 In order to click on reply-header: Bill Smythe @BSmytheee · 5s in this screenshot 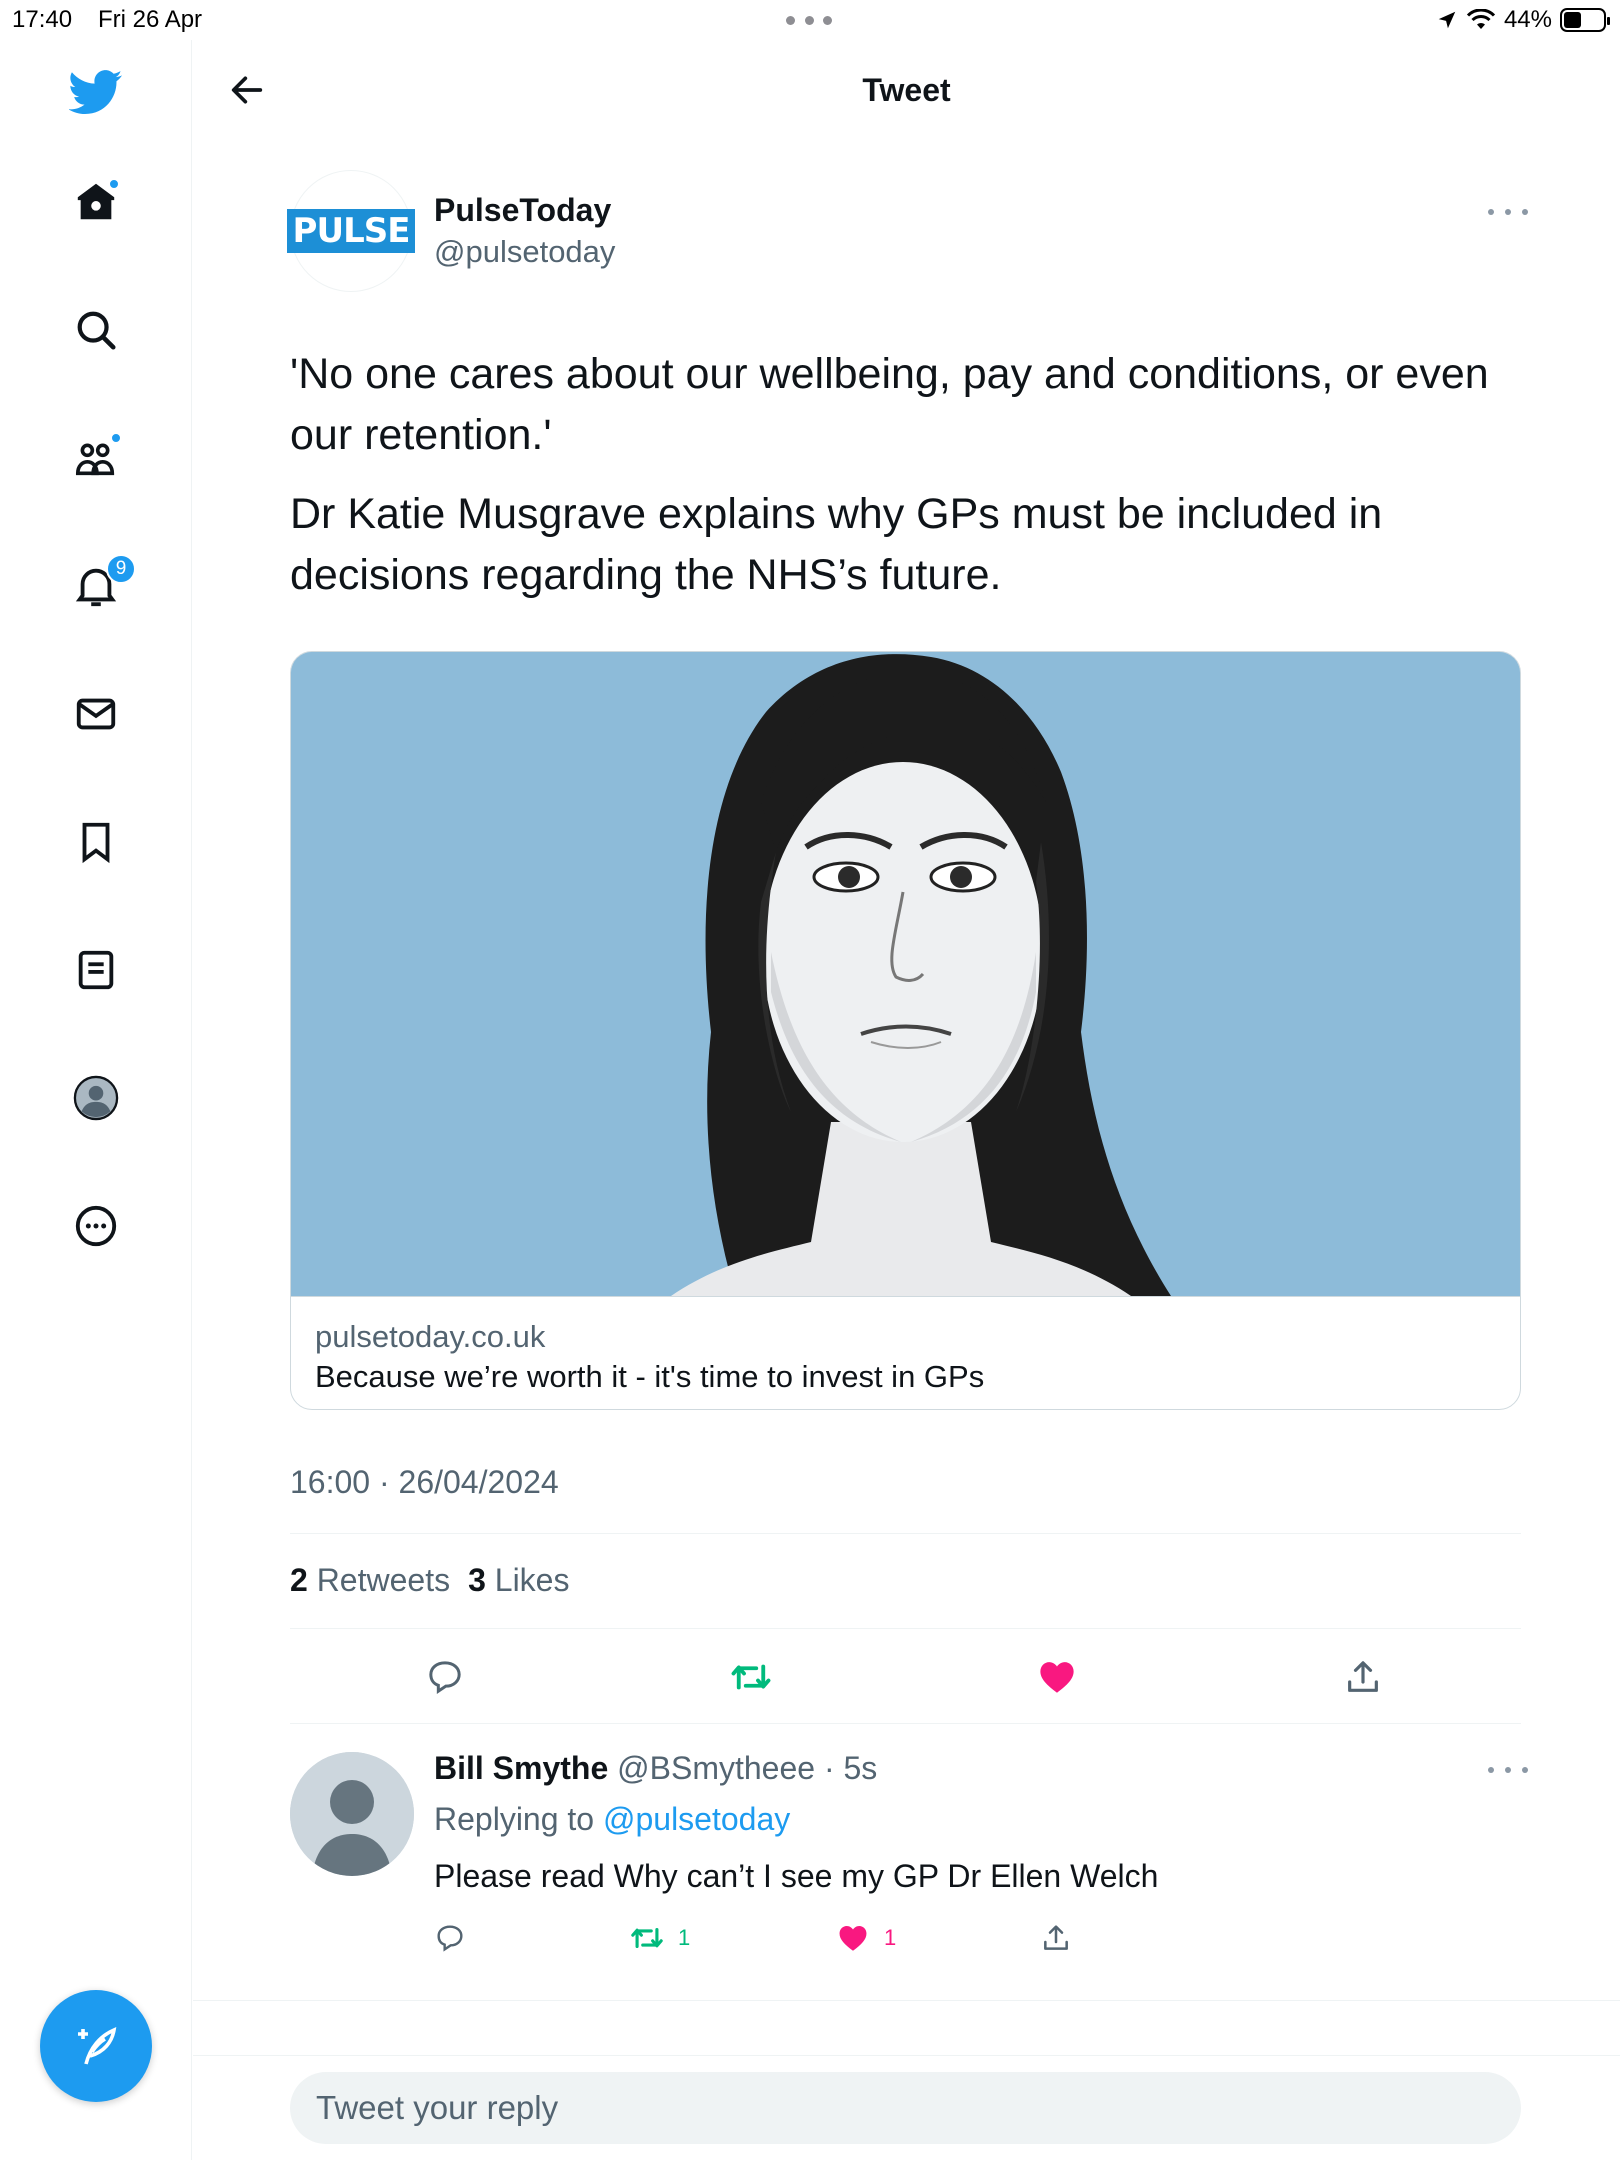, I will do `click(655, 1768)`.